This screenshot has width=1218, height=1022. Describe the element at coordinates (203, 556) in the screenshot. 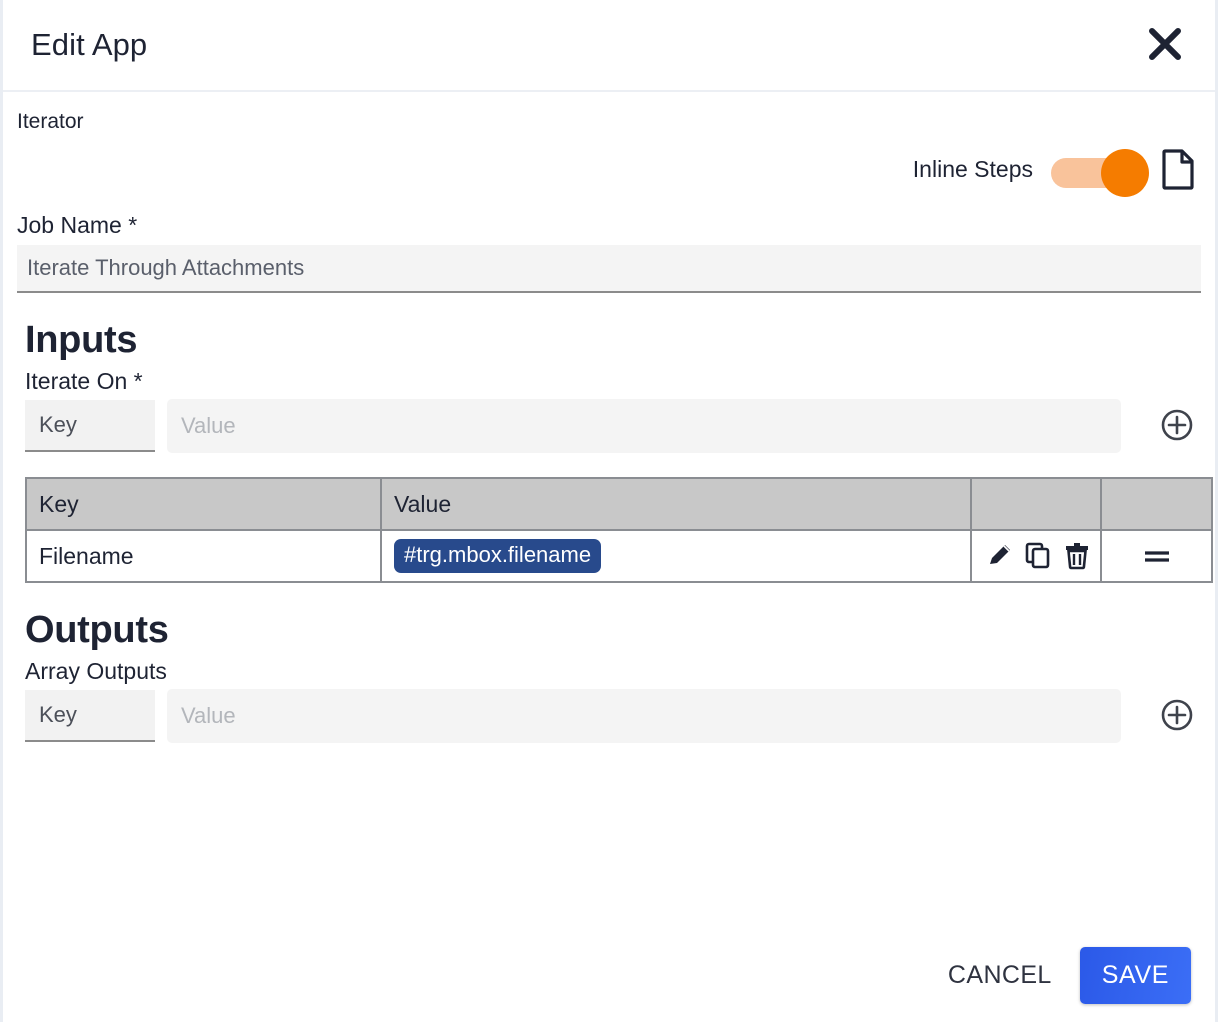

I see `table-cell-key: Filename` at that location.